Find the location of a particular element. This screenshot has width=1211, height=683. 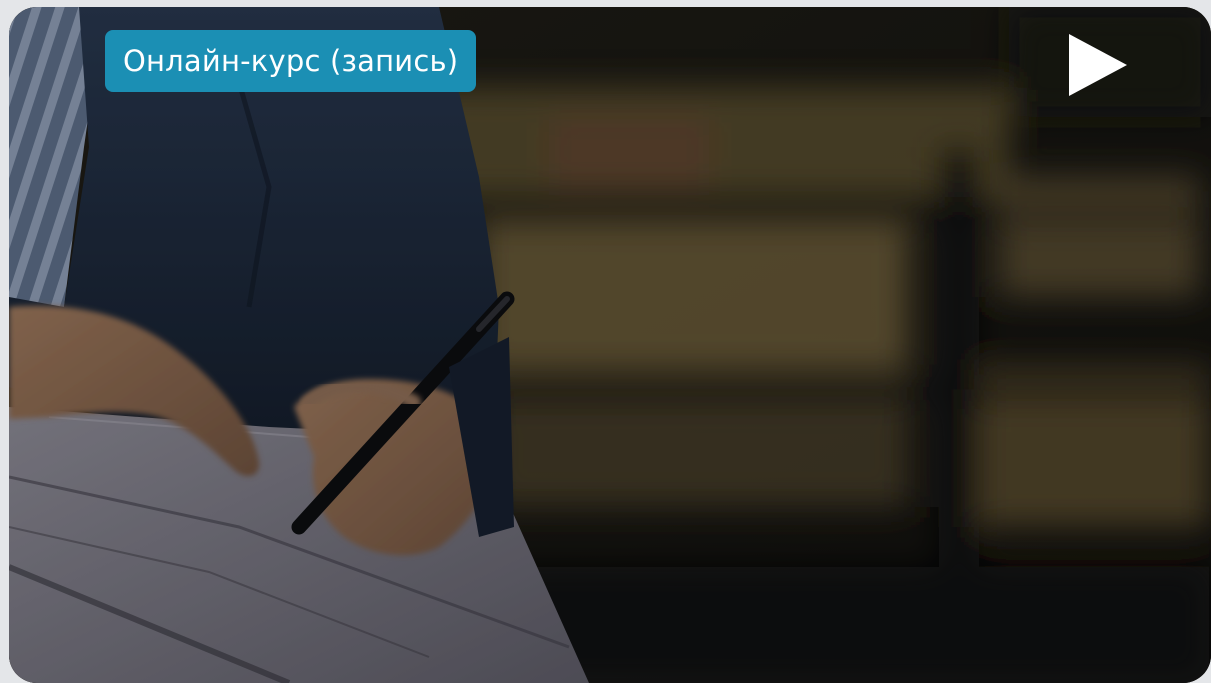

play-icon is located at coordinates (1098, 65).